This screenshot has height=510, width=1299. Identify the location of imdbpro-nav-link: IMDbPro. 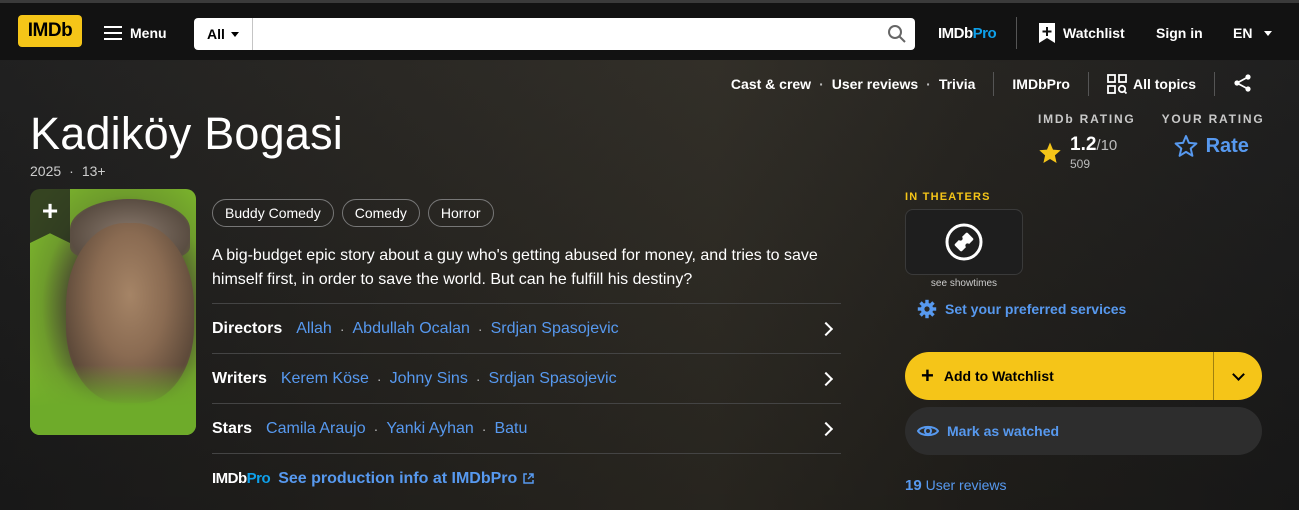
(967, 33).